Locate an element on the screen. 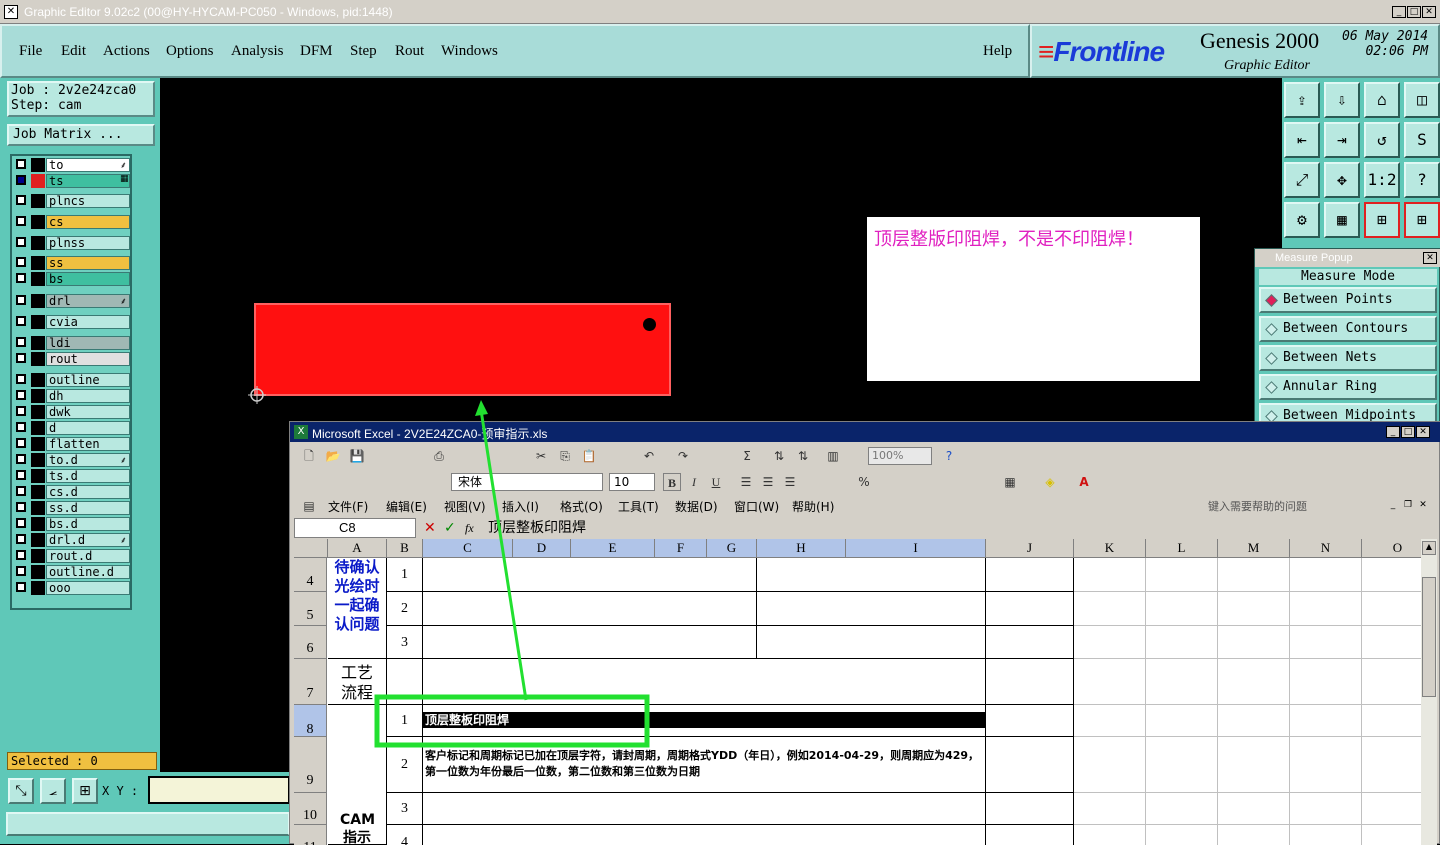 This screenshot has width=1440, height=845. layer-name: ooo is located at coordinates (88, 588).